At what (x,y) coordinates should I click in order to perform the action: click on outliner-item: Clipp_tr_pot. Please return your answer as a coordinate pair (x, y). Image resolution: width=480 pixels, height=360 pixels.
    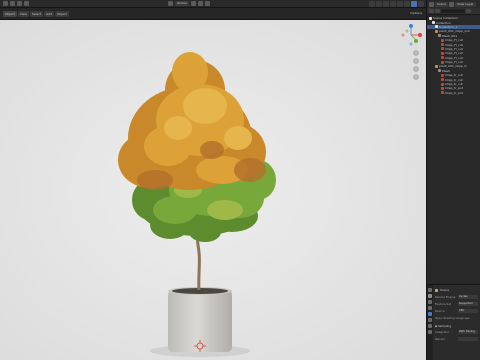
    Looking at the image, I should click on (453, 93).